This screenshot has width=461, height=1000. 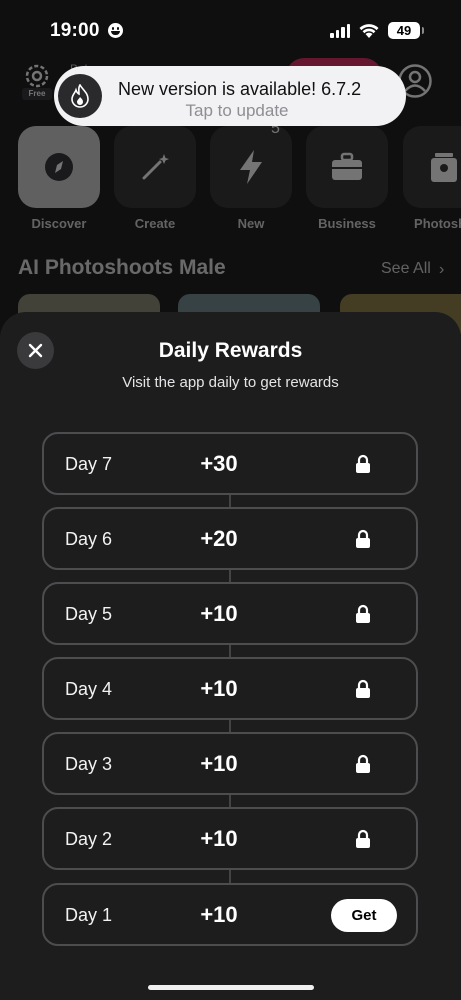 I want to click on see-all-link: See All, so click(x=406, y=269).